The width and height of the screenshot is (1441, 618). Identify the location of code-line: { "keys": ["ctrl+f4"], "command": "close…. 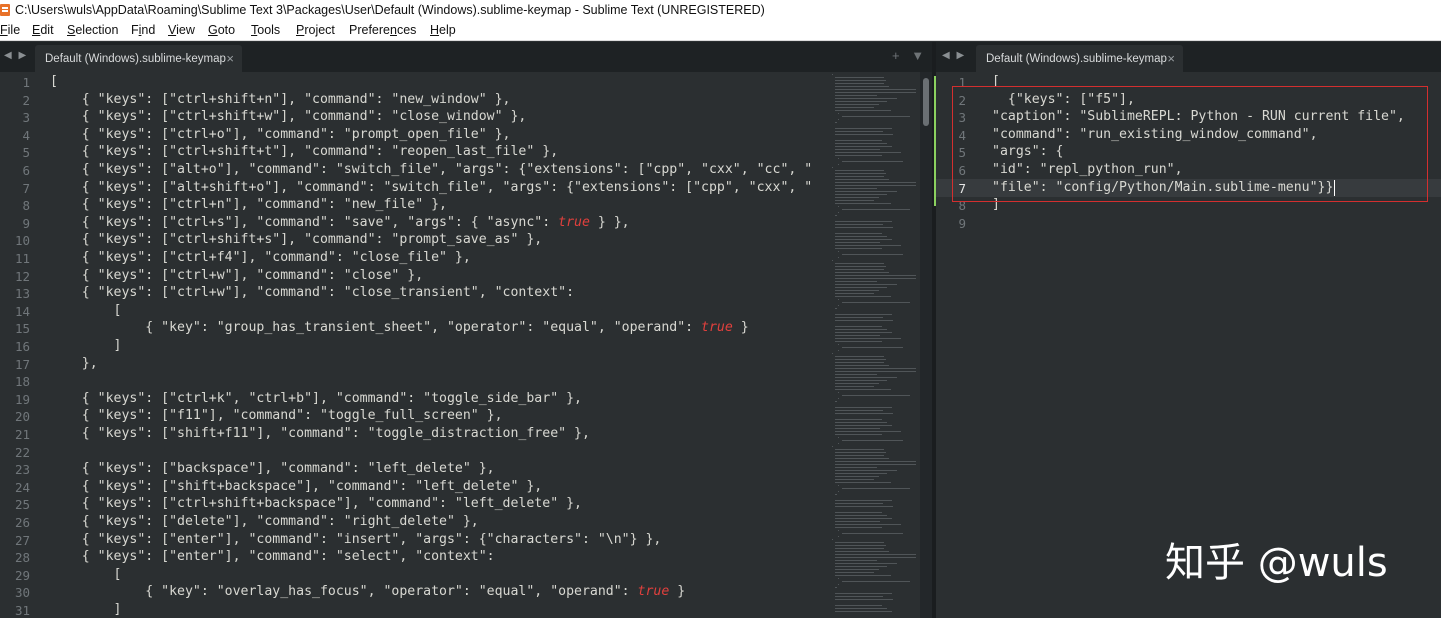
(260, 257).